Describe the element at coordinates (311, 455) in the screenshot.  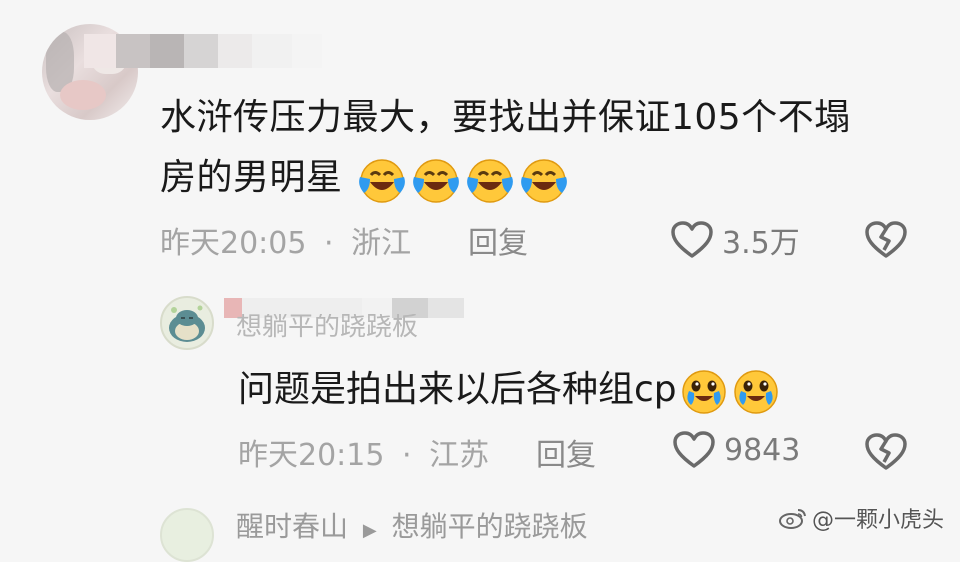
I see `reply-time: 昨天20:15` at that location.